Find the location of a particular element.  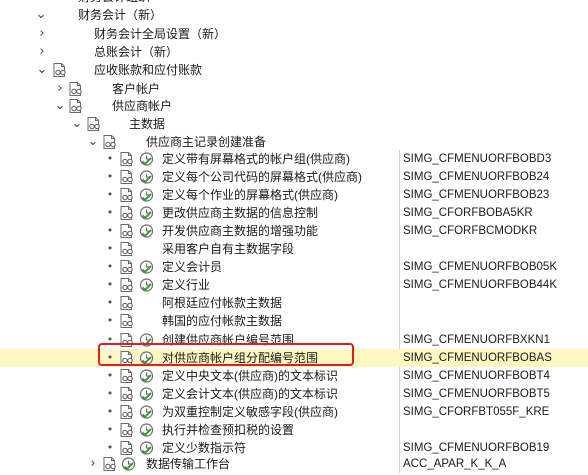

tree-node-label: 财务会计（新） is located at coordinates (120, 15).